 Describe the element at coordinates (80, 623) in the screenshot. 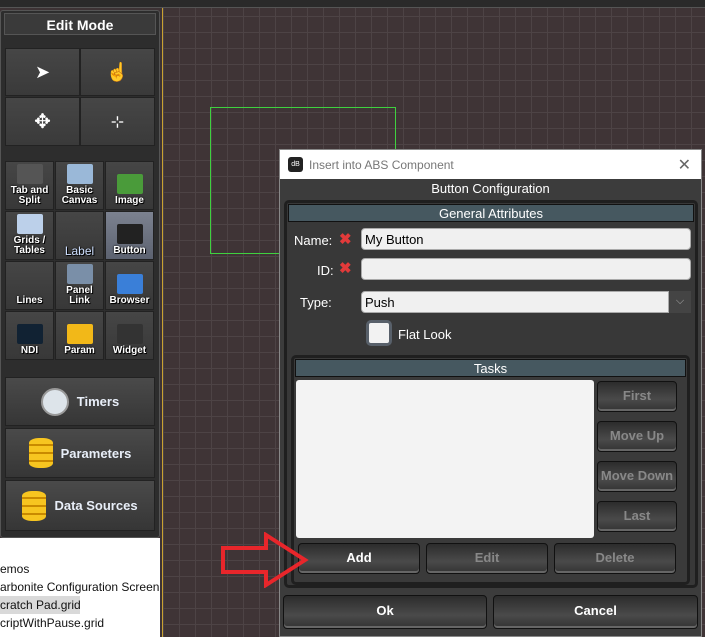

I see `file-item: criptWithPause.grid` at that location.